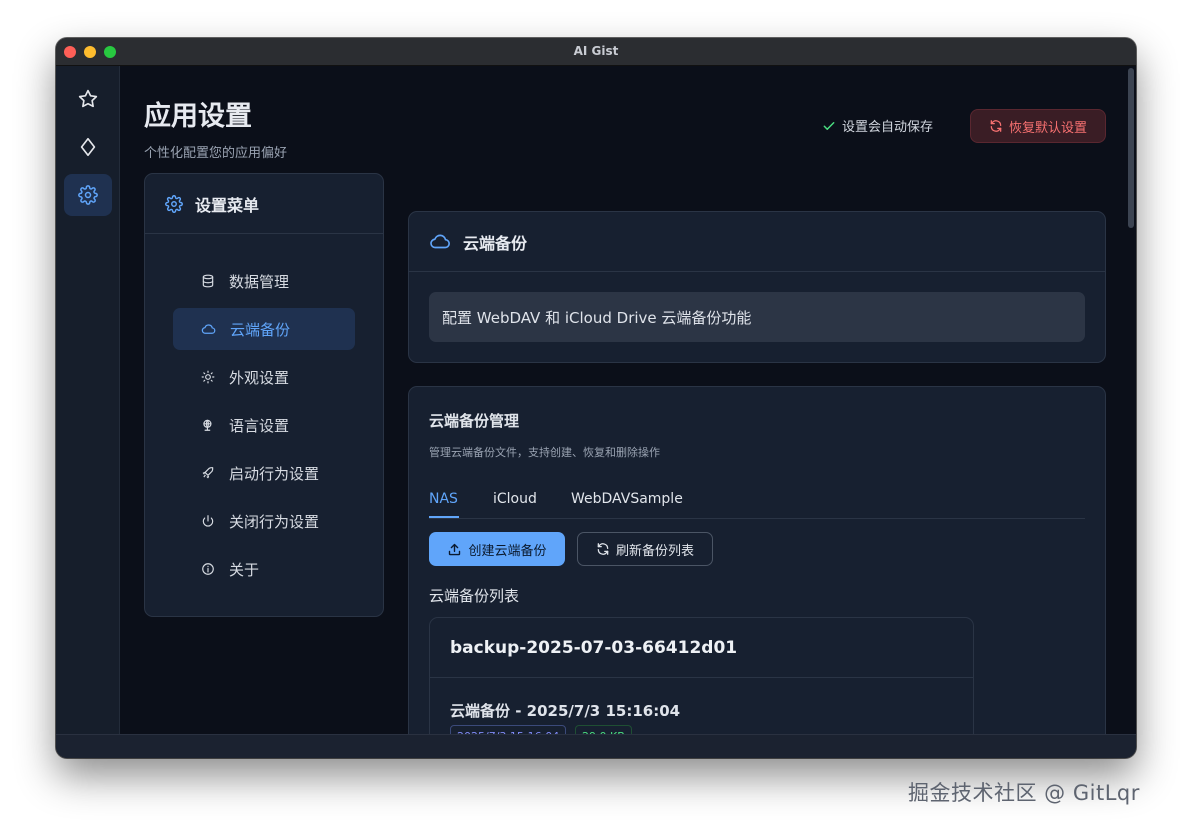 This screenshot has height=832, width=1192. Describe the element at coordinates (627, 499) in the screenshot. I see `tab-webdavsample: WebDAVSample` at that location.